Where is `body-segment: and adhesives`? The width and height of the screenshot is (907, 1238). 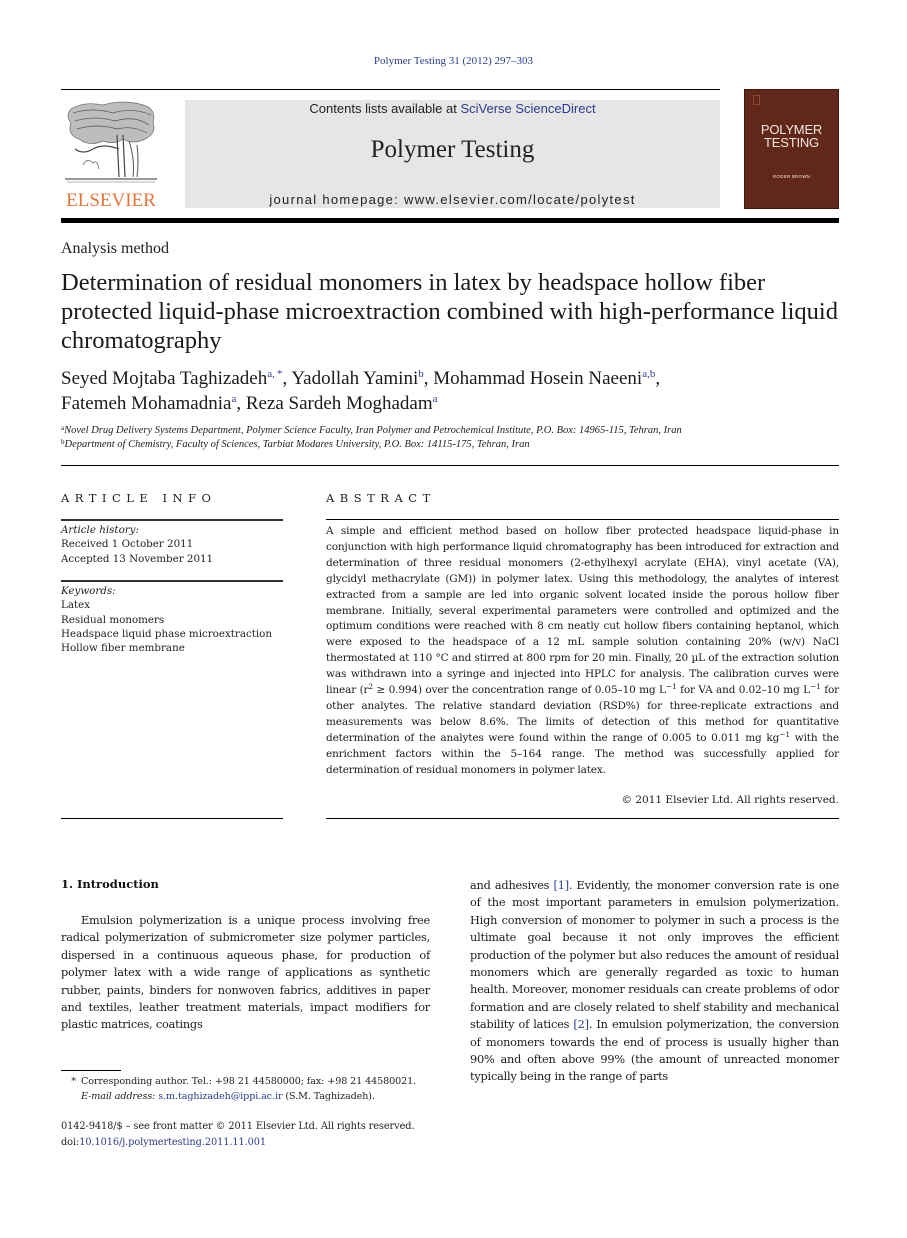
body-segment: and adhesives is located at coordinates (512, 885).